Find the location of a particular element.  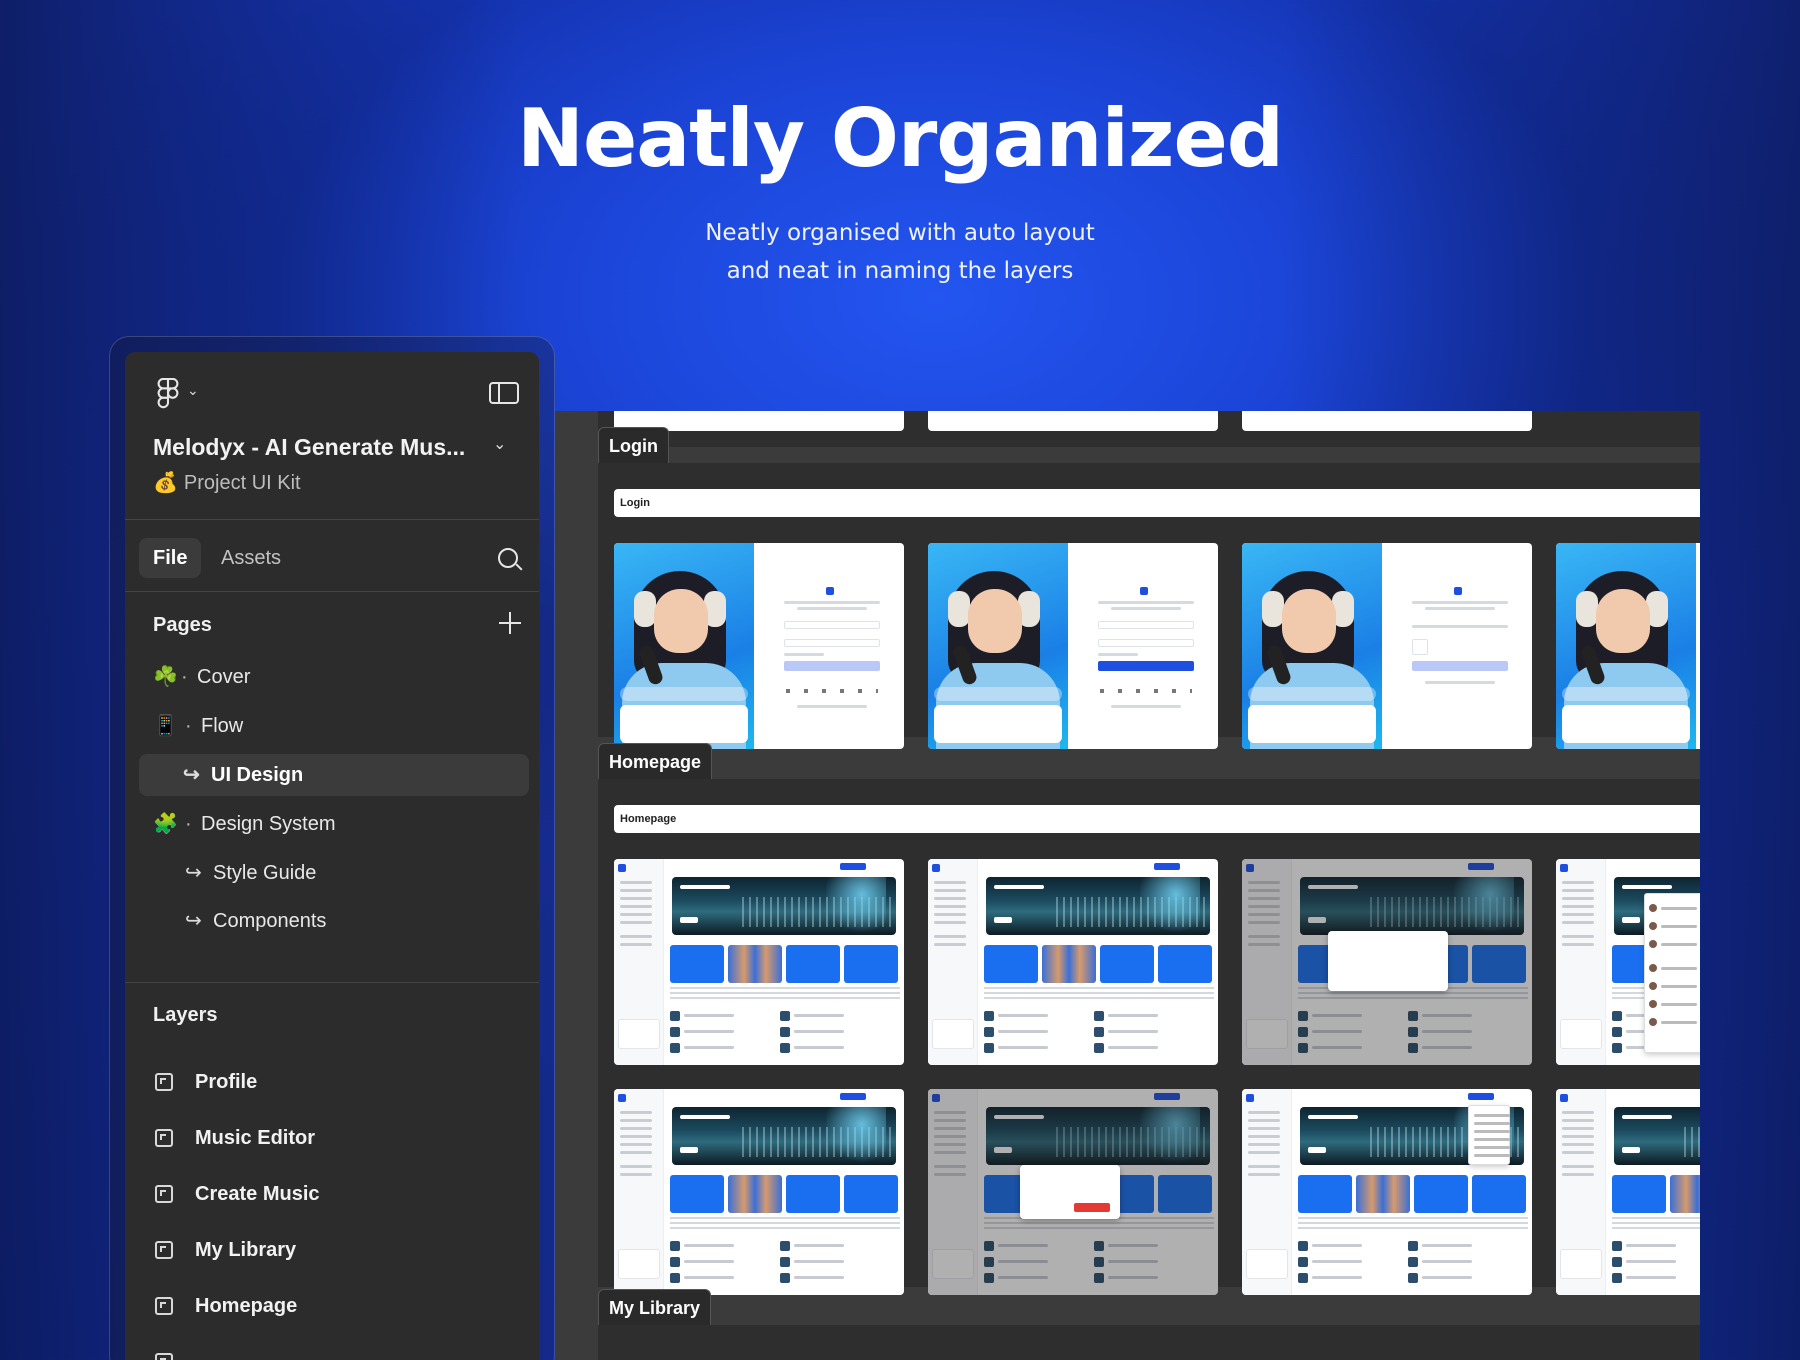

subpage-arrow-icon: ↪ is located at coordinates (193, 873).